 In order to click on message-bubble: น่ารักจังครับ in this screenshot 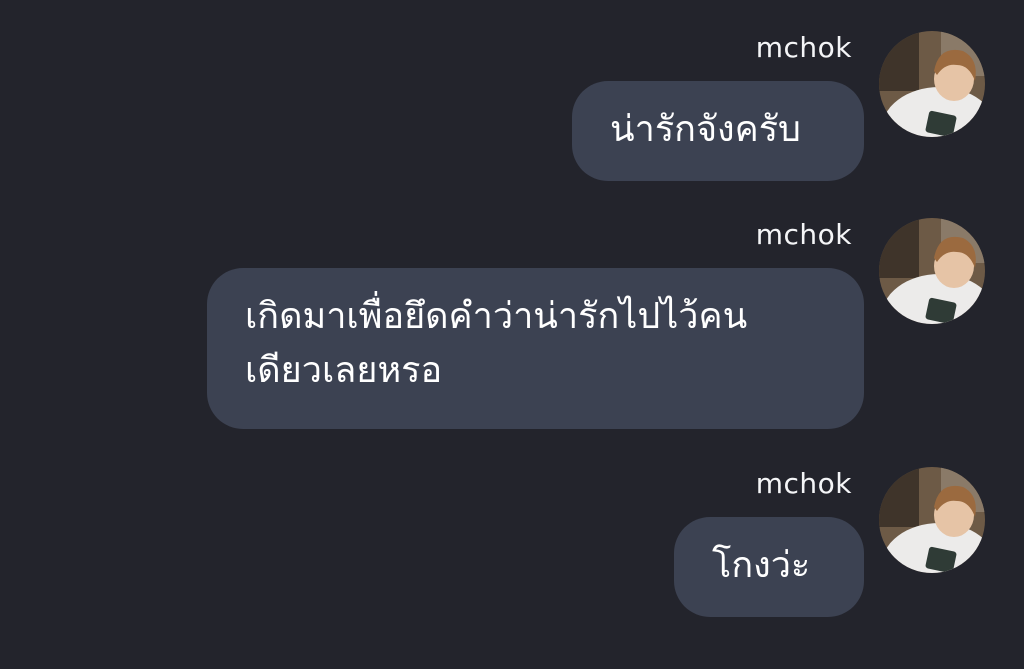, I will do `click(718, 131)`.